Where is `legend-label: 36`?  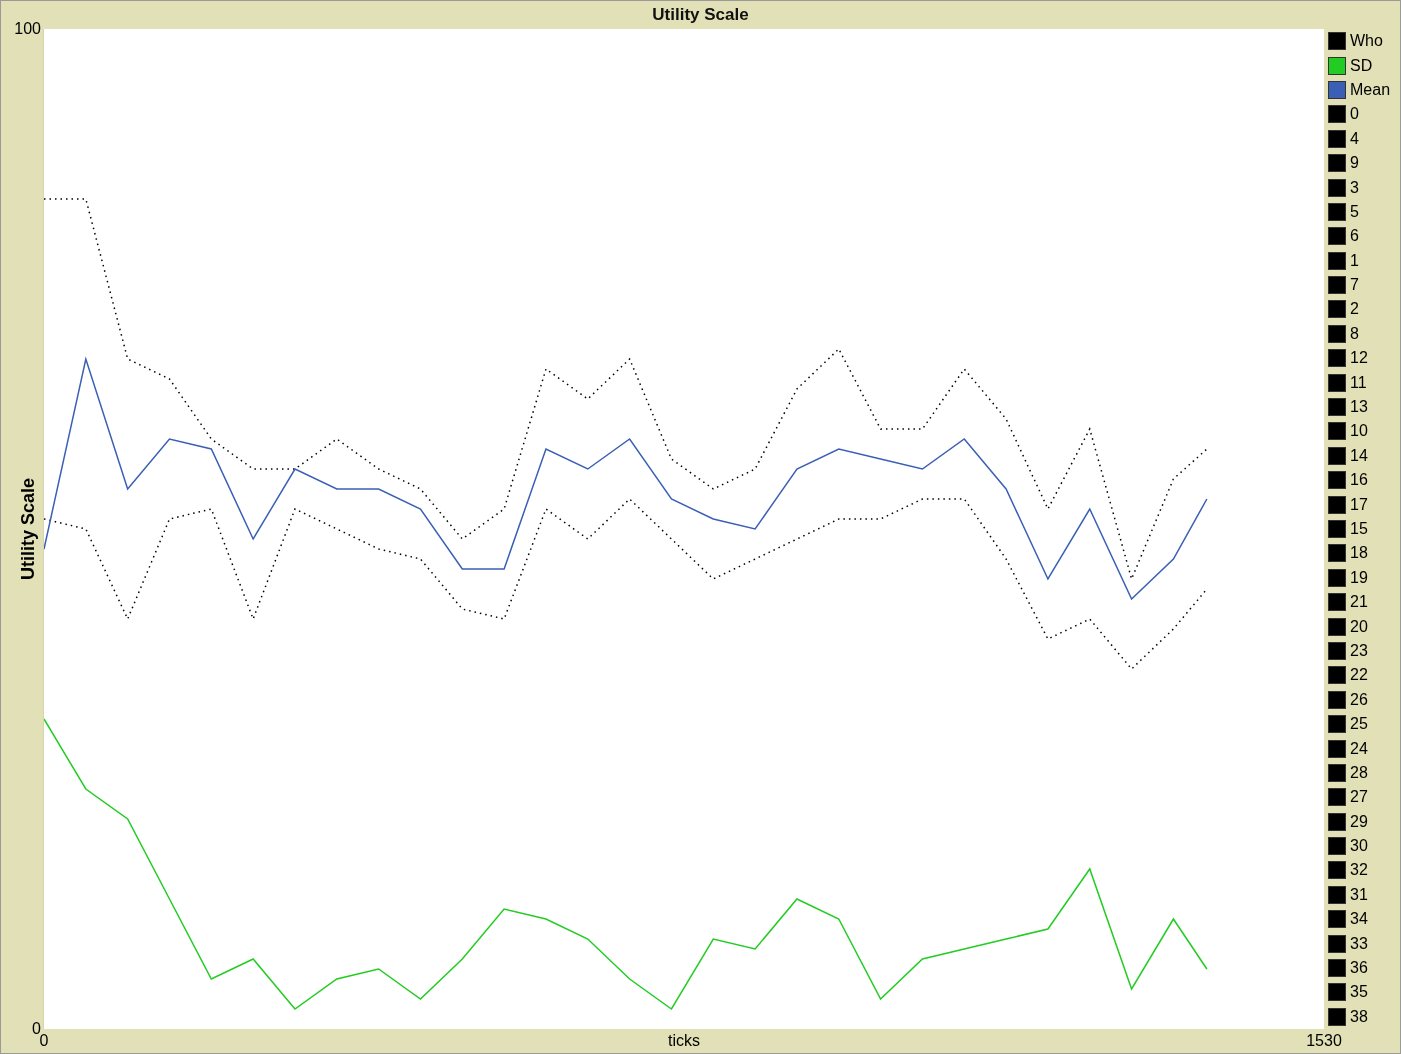
legend-label: 36 is located at coordinates (1359, 968).